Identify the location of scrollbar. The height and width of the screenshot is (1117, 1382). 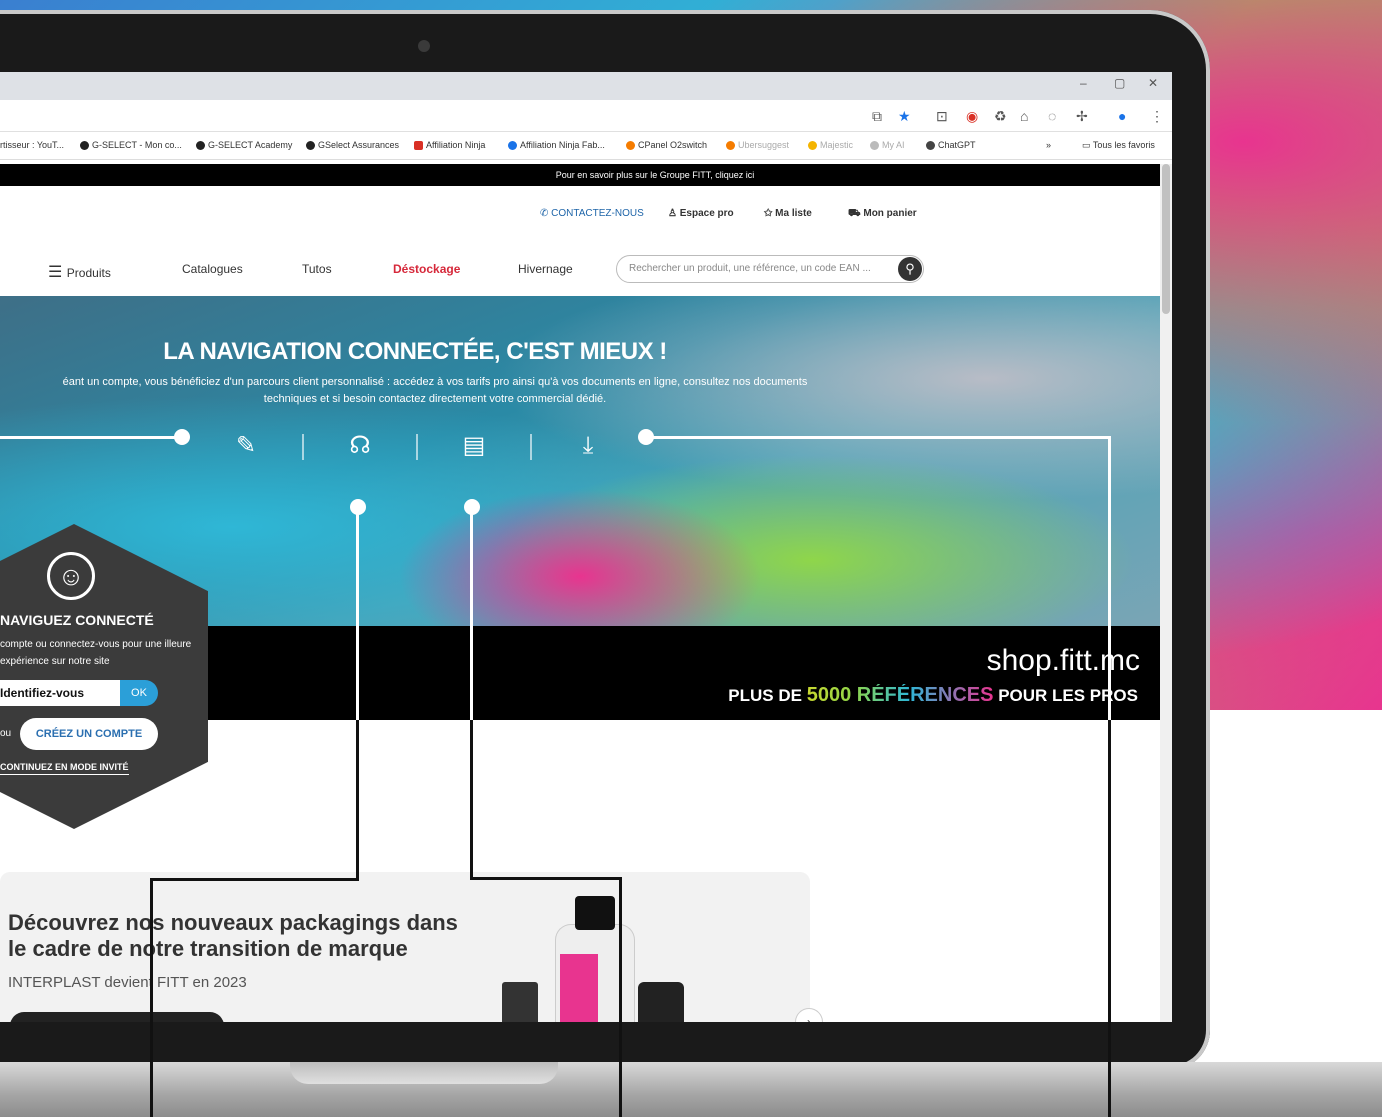
(1166, 593).